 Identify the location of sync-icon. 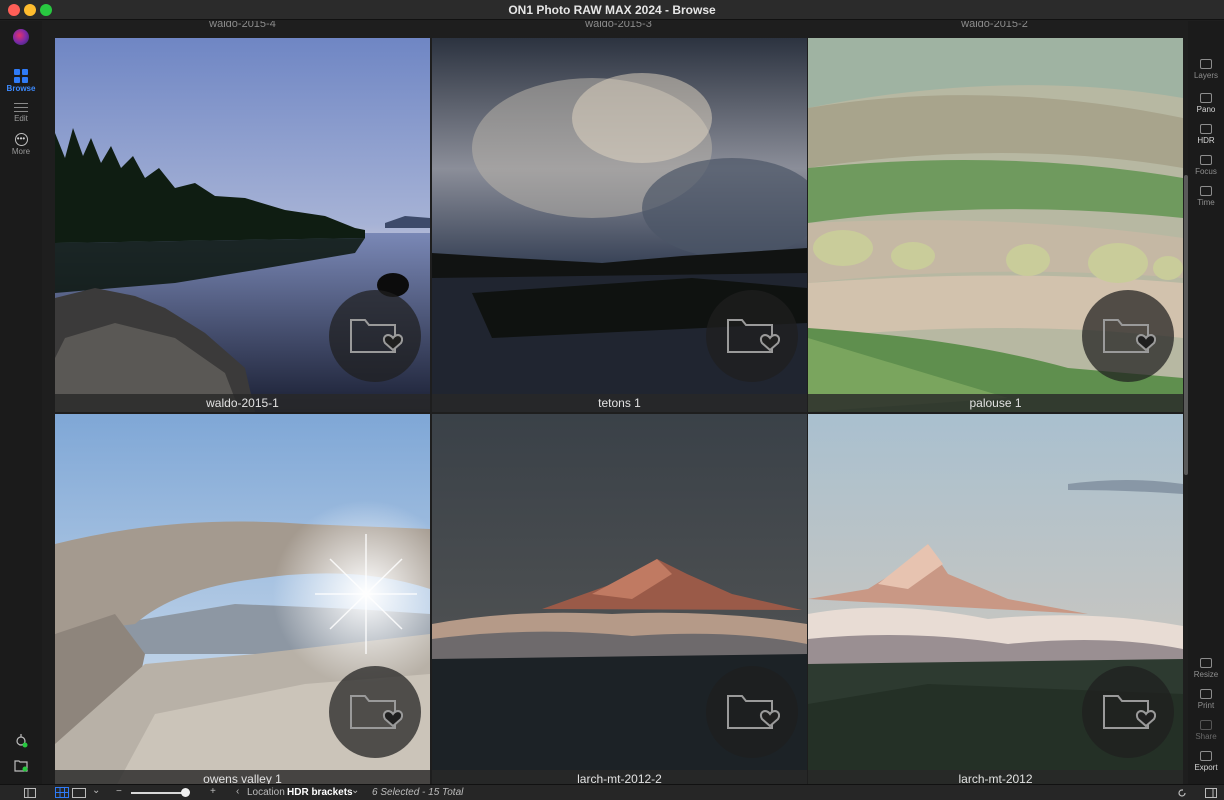
(21, 741).